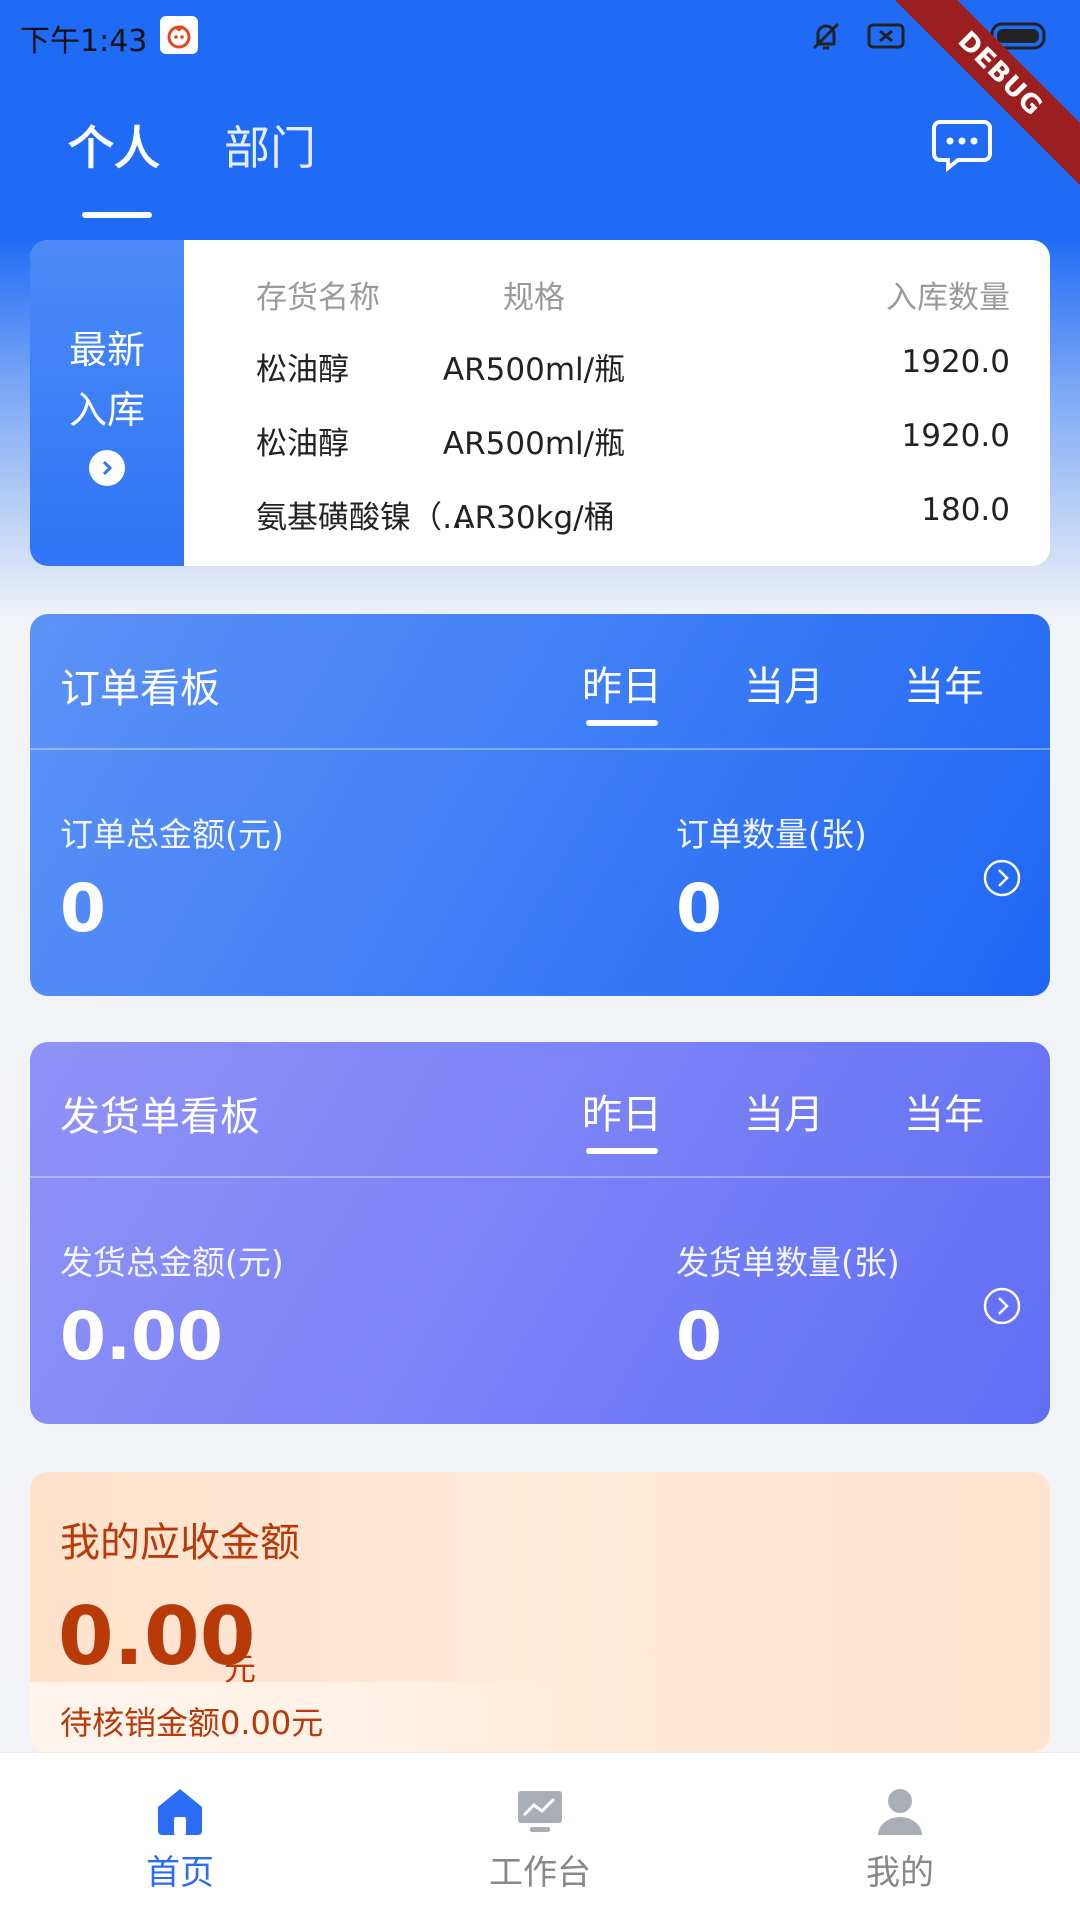 The height and width of the screenshot is (1920, 1080). I want to click on sim-icon, so click(886, 36).